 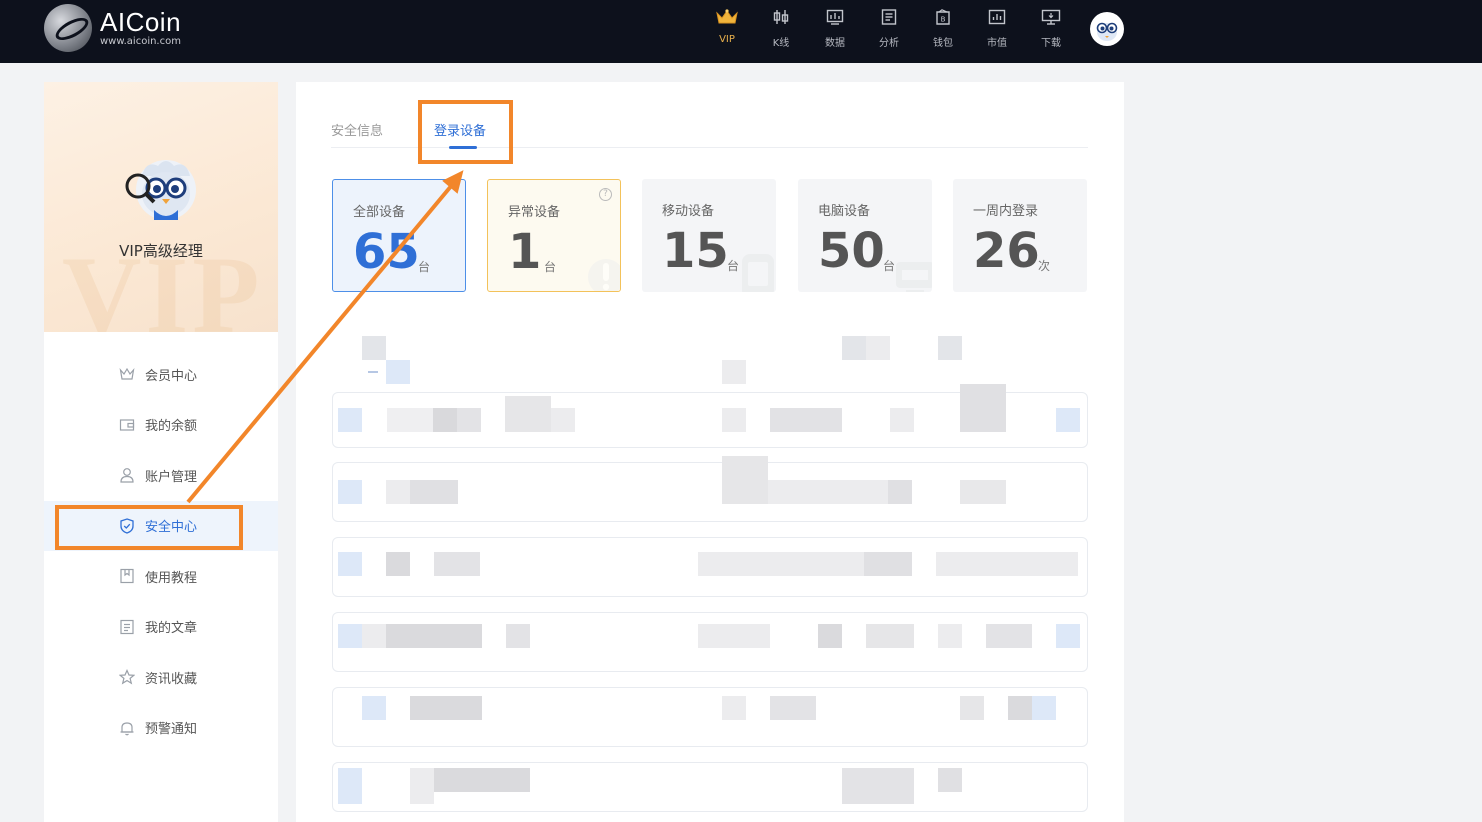 I want to click on nav-item-vip: VIP, so click(x=727, y=31).